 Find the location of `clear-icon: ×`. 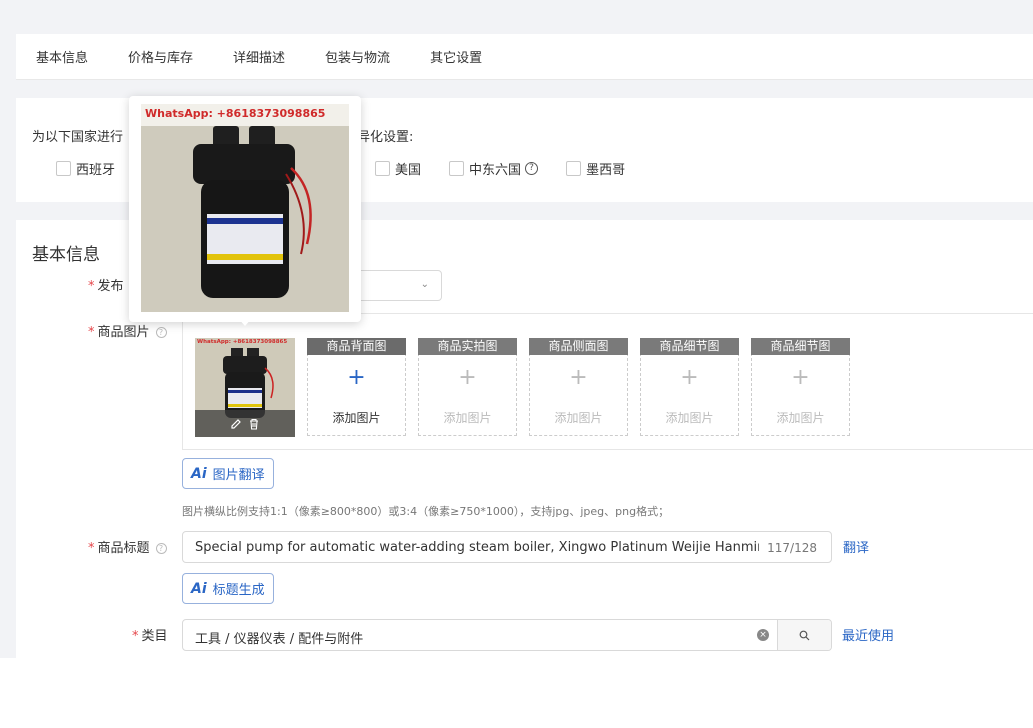

clear-icon: × is located at coordinates (763, 635).